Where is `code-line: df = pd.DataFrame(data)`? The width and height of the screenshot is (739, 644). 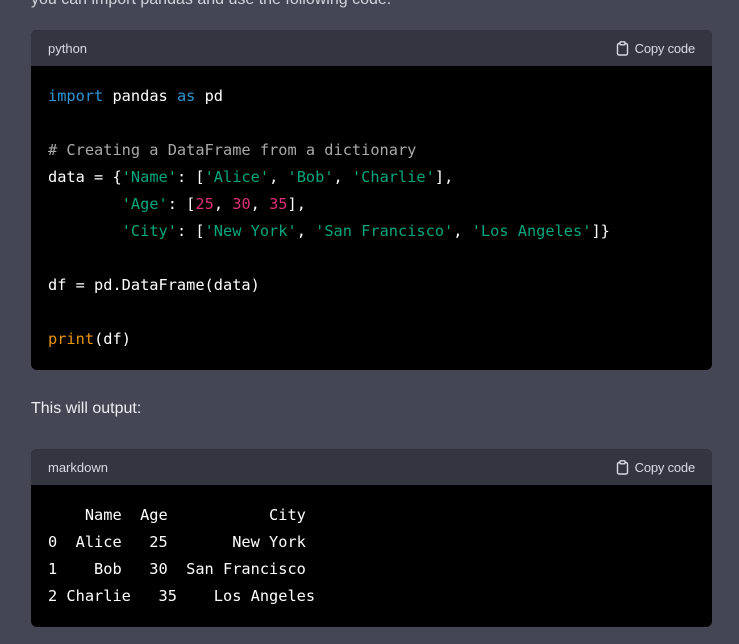
code-line: df = pd.DataFrame(data) is located at coordinates (154, 285).